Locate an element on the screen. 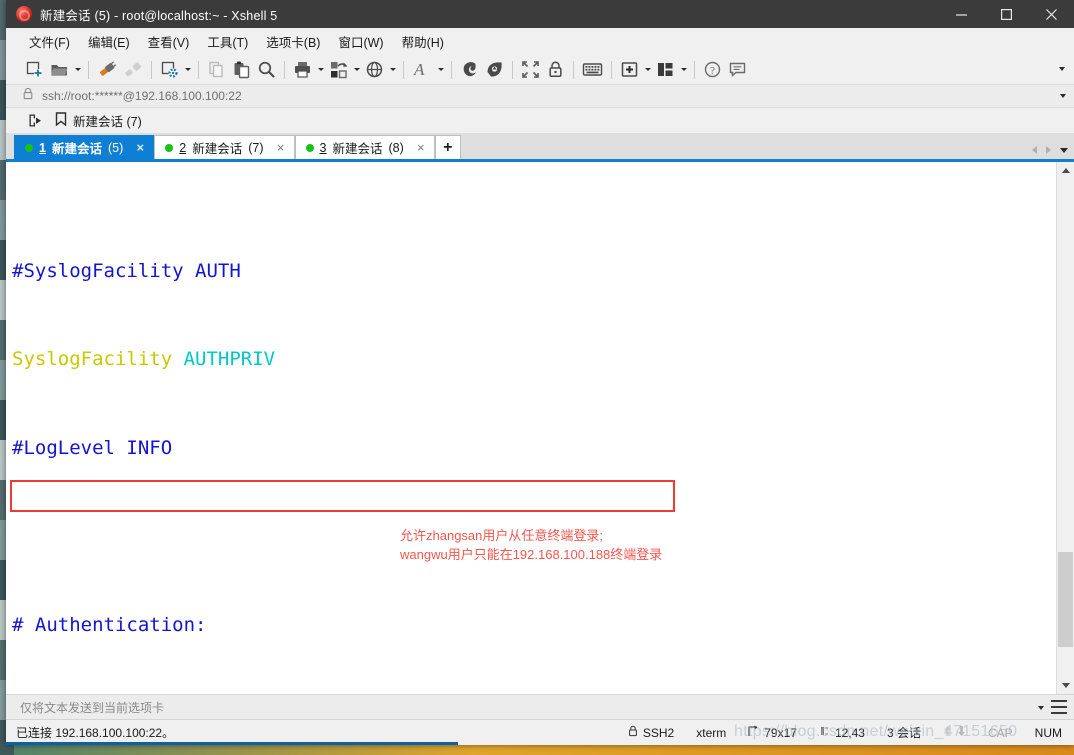 The height and width of the screenshot is (755, 1074). send-text-bar: 仅将文本发送到当前选项卡 is located at coordinates (540, 706).